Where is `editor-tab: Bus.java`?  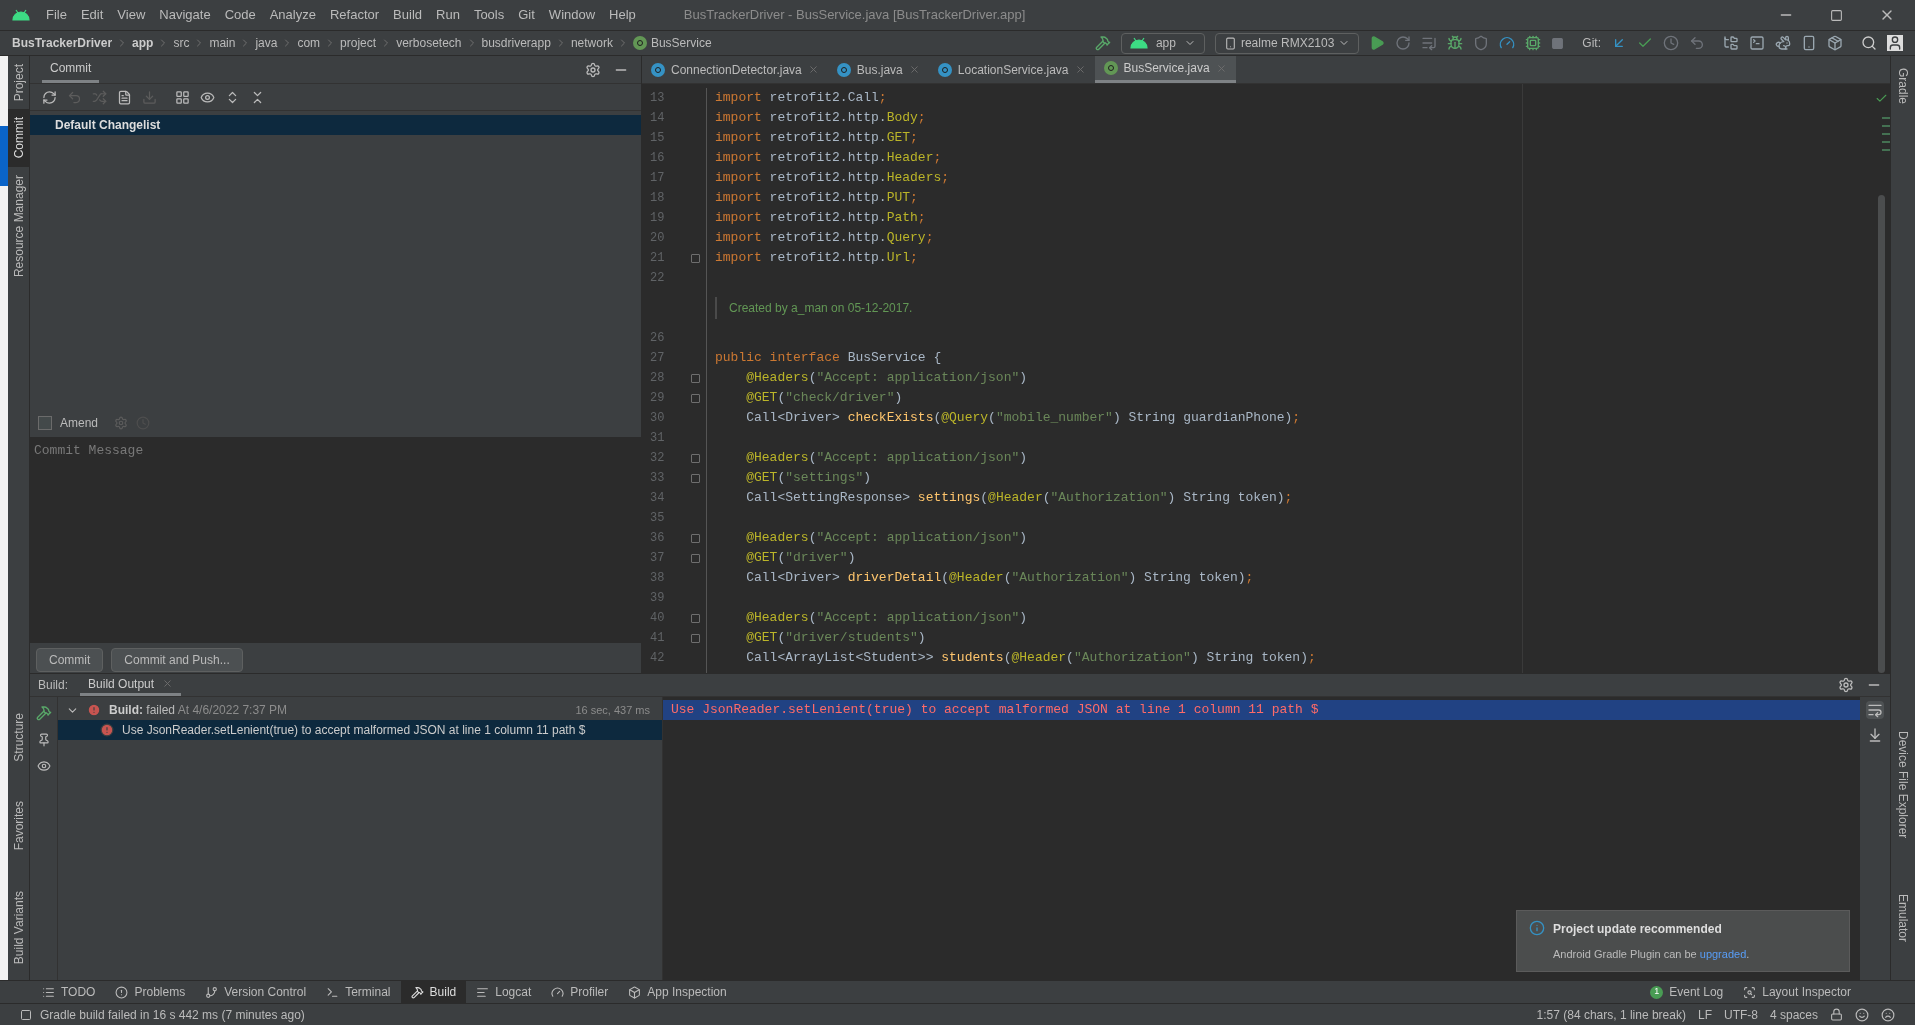
editor-tab: Bus.java is located at coordinates (878, 69).